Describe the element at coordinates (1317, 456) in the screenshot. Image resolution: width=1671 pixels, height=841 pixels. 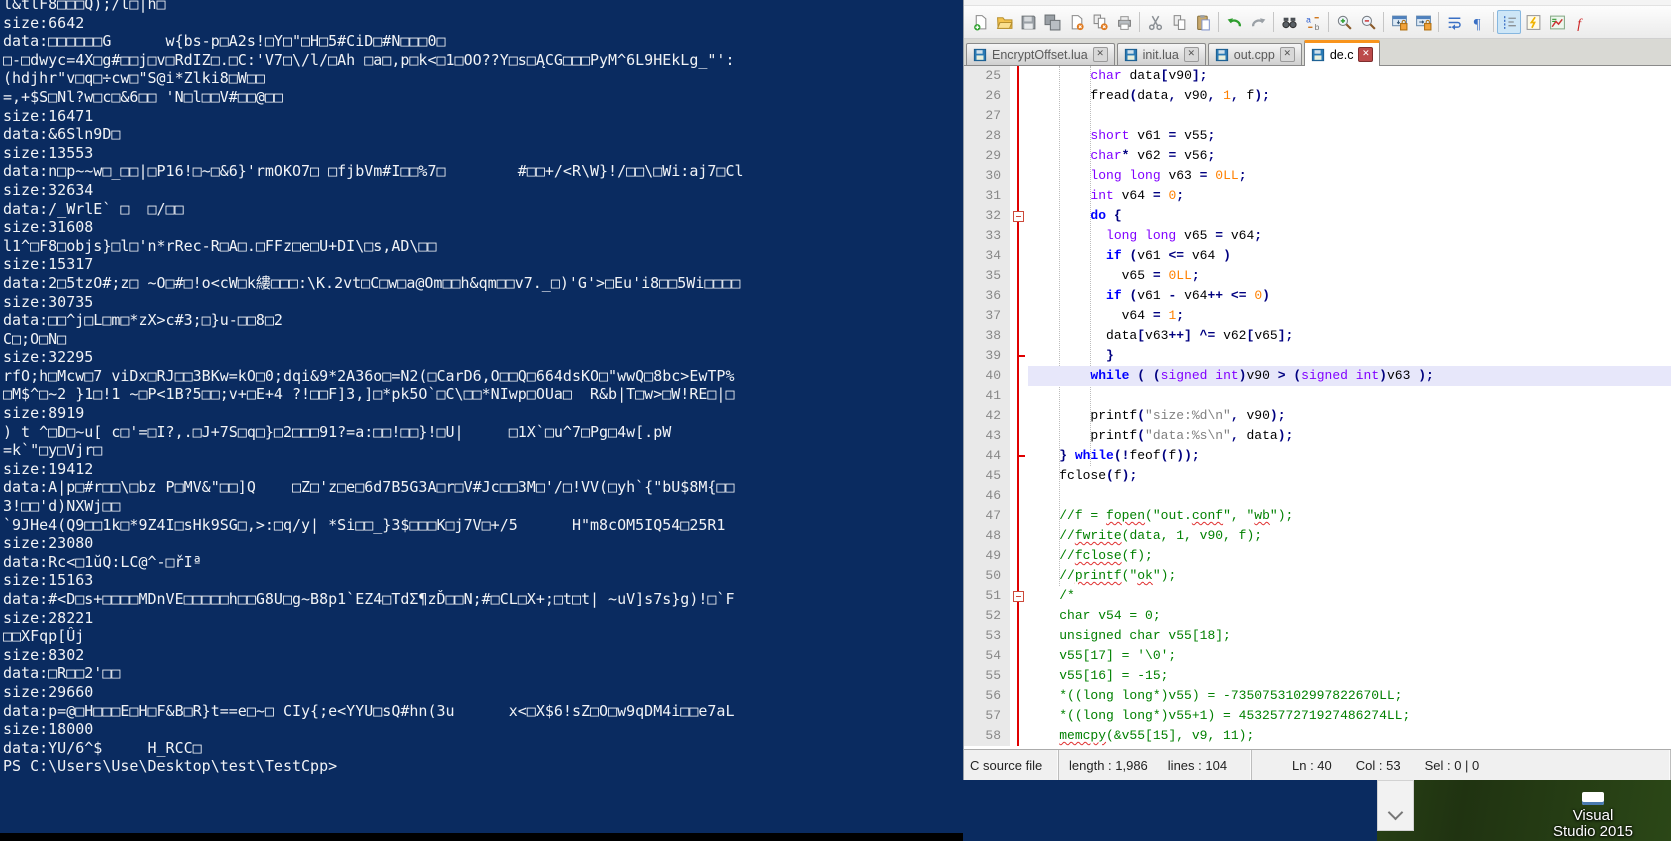
I see `code-line: 44 } while(!feof(f));` at that location.